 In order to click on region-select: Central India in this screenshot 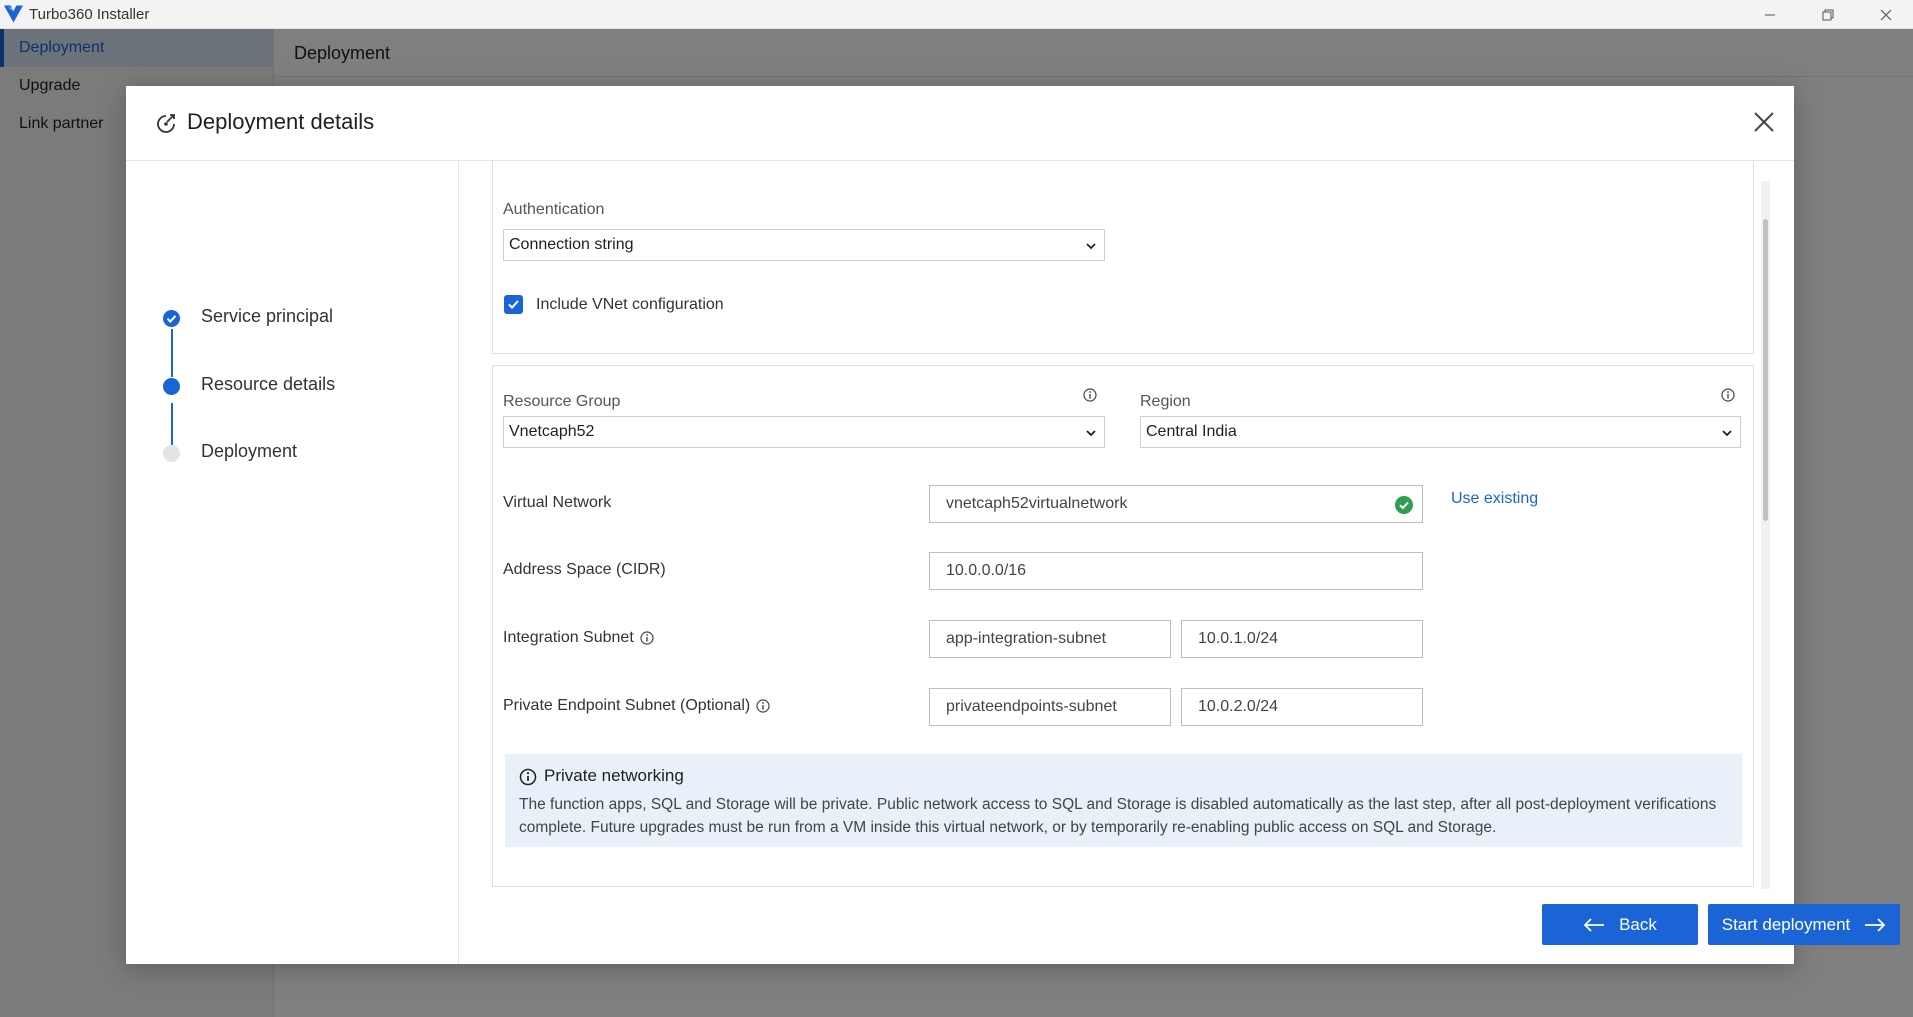, I will do `click(1440, 432)`.